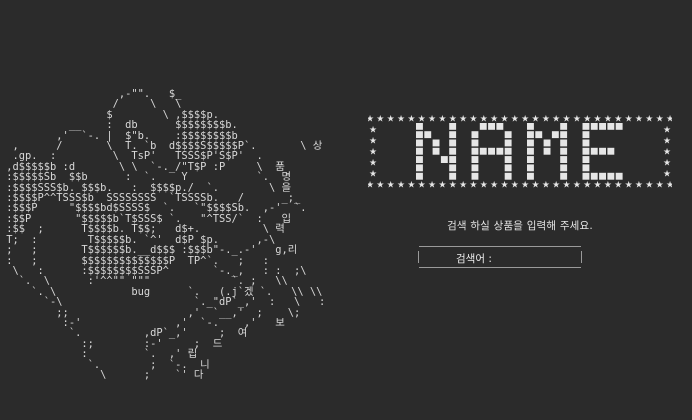 The image size is (692, 420). Describe the element at coordinates (539, 257) in the screenshot. I see `search-input` at that location.